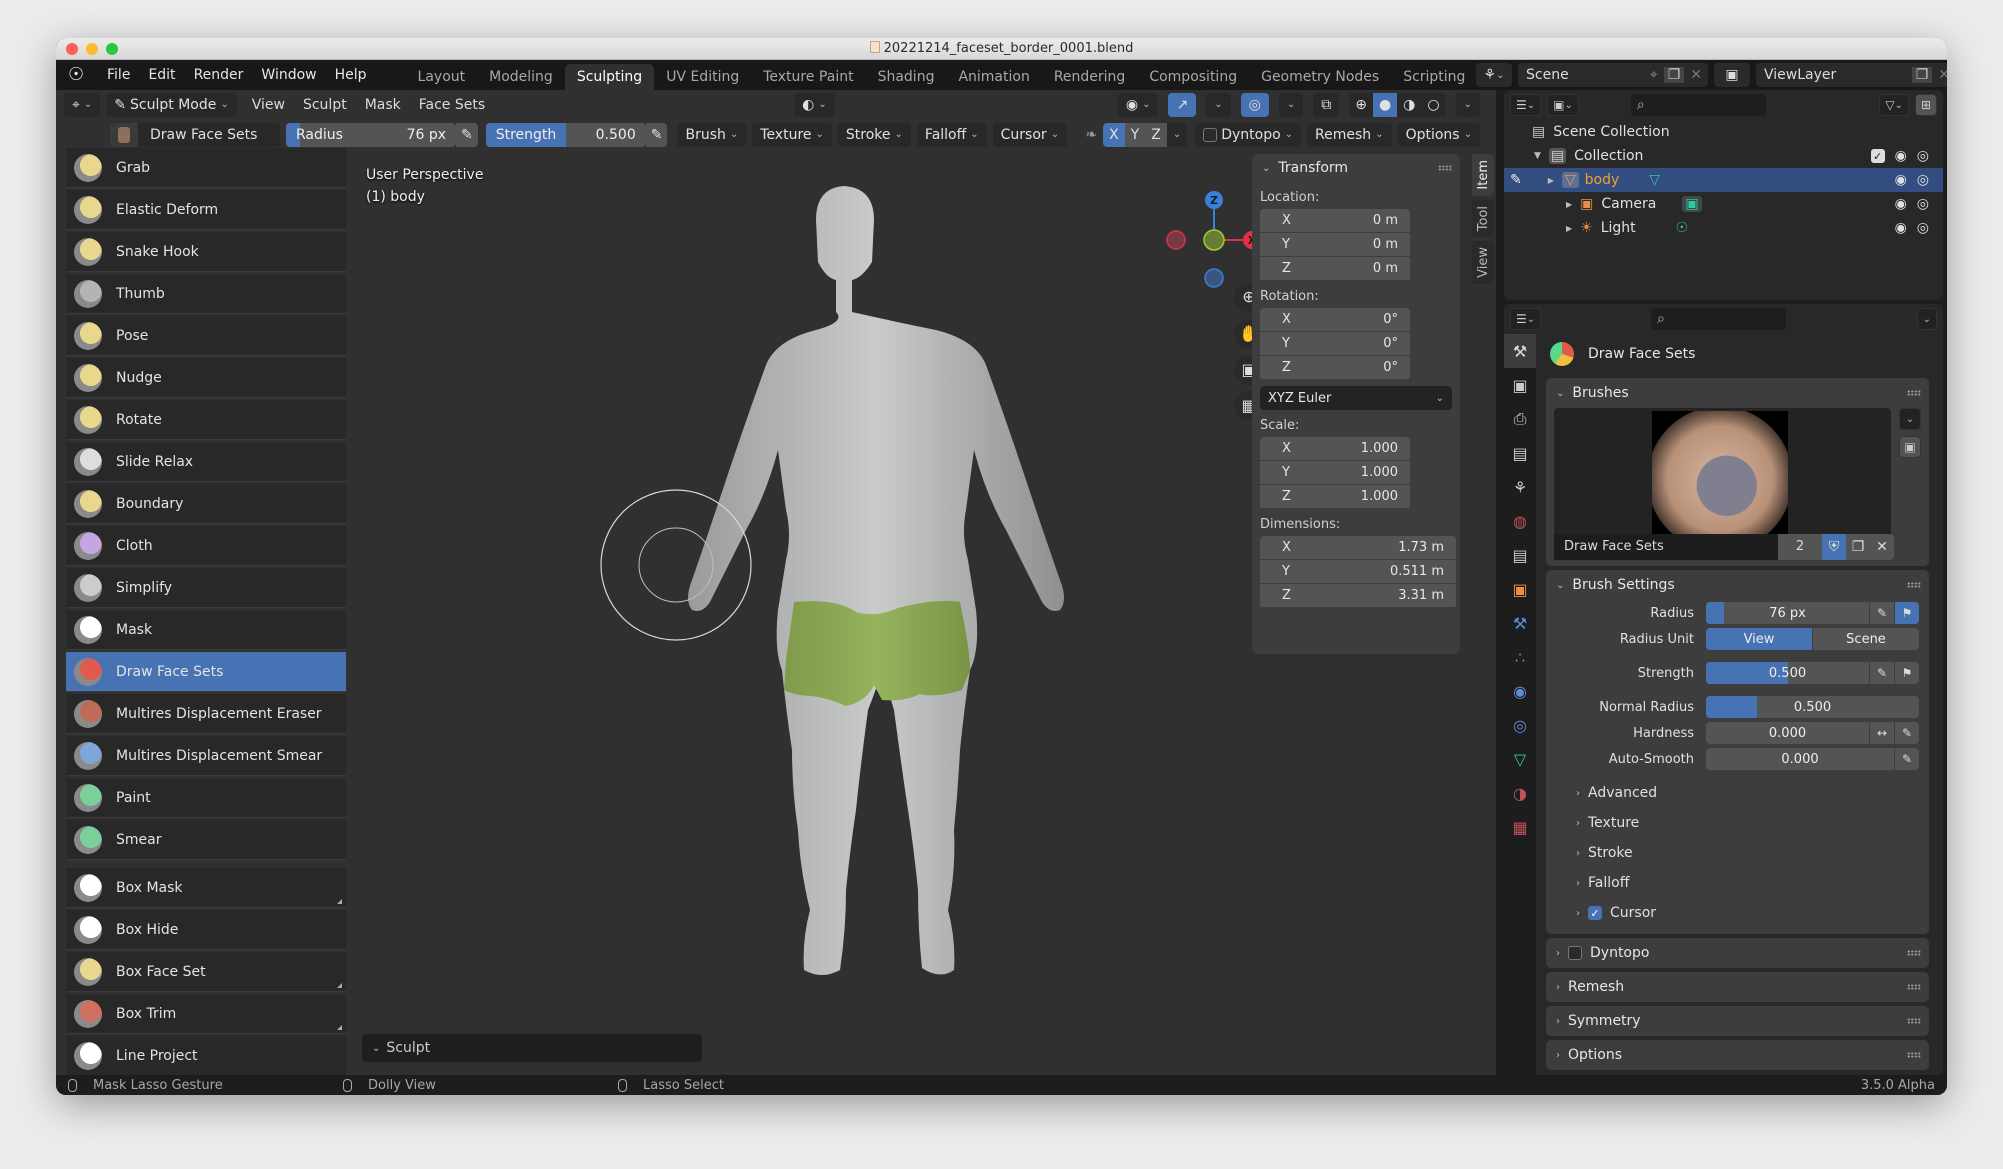 The image size is (2003, 1169). I want to click on tool-box-trim: Box Trim, so click(206, 1014).